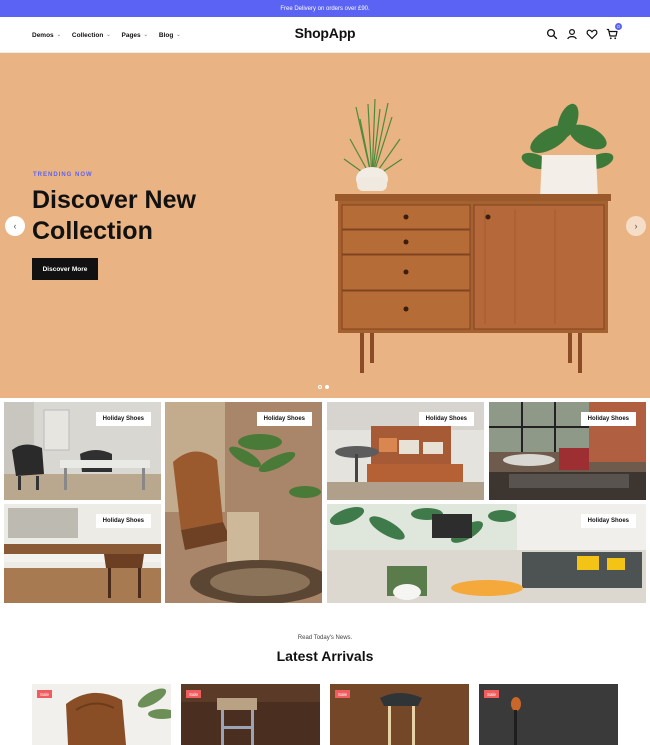  Describe the element at coordinates (87, 35) in the screenshot. I see `nav-item-label: Collection` at that location.